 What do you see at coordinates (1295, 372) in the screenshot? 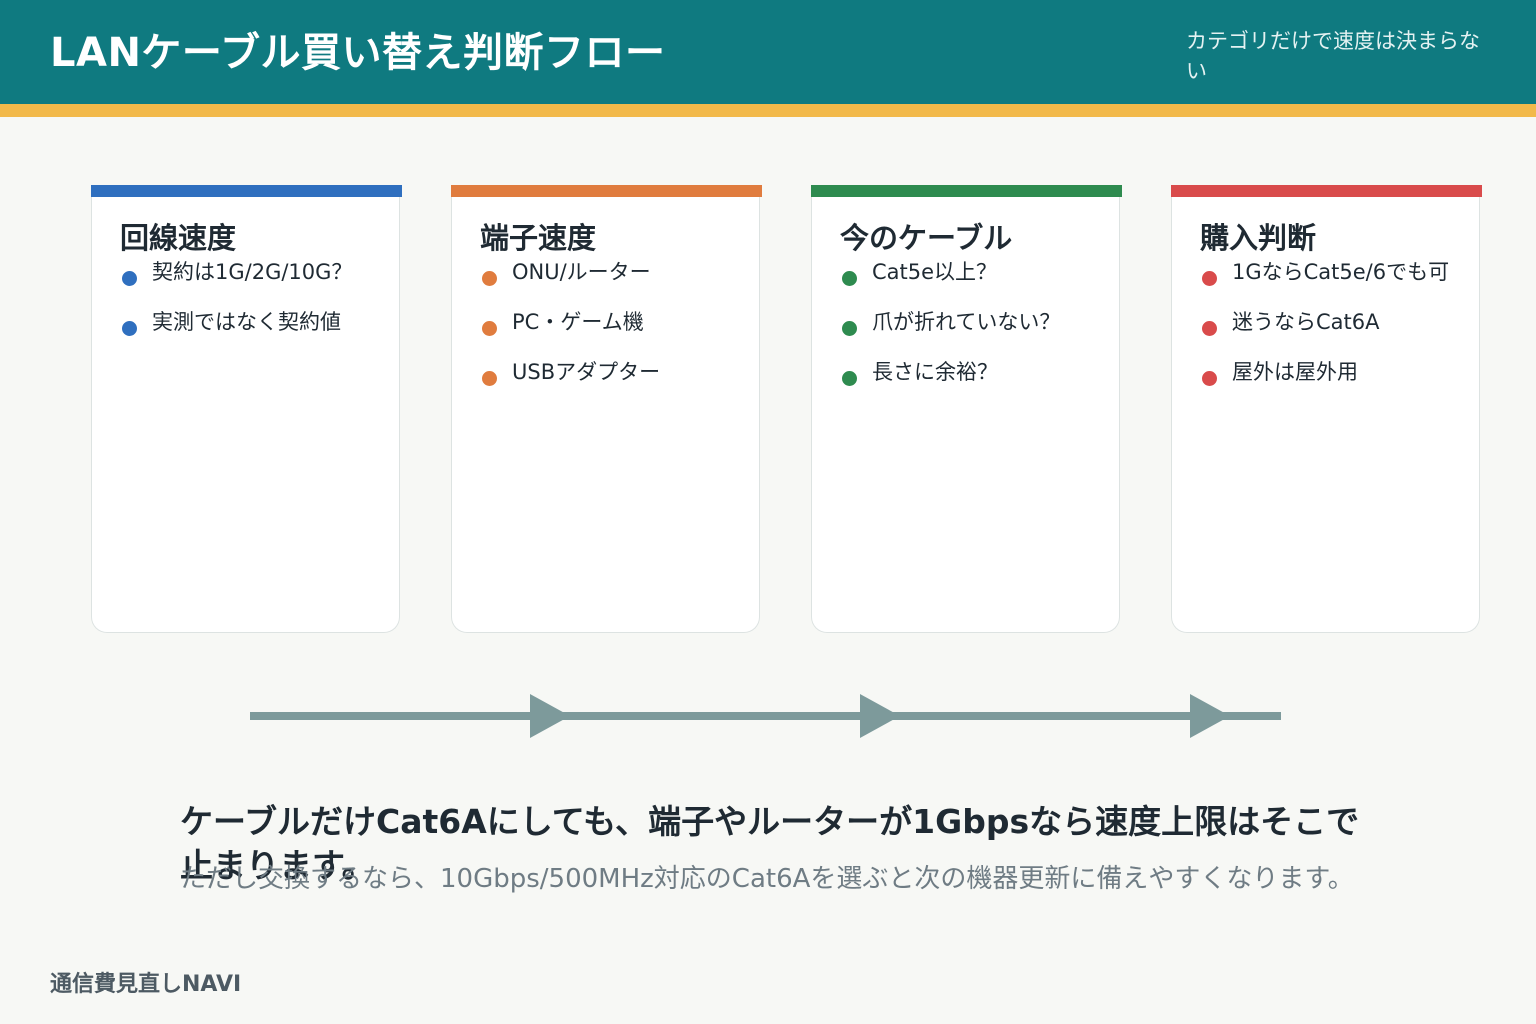
I see `list-item-text: 屋外は屋外用` at bounding box center [1295, 372].